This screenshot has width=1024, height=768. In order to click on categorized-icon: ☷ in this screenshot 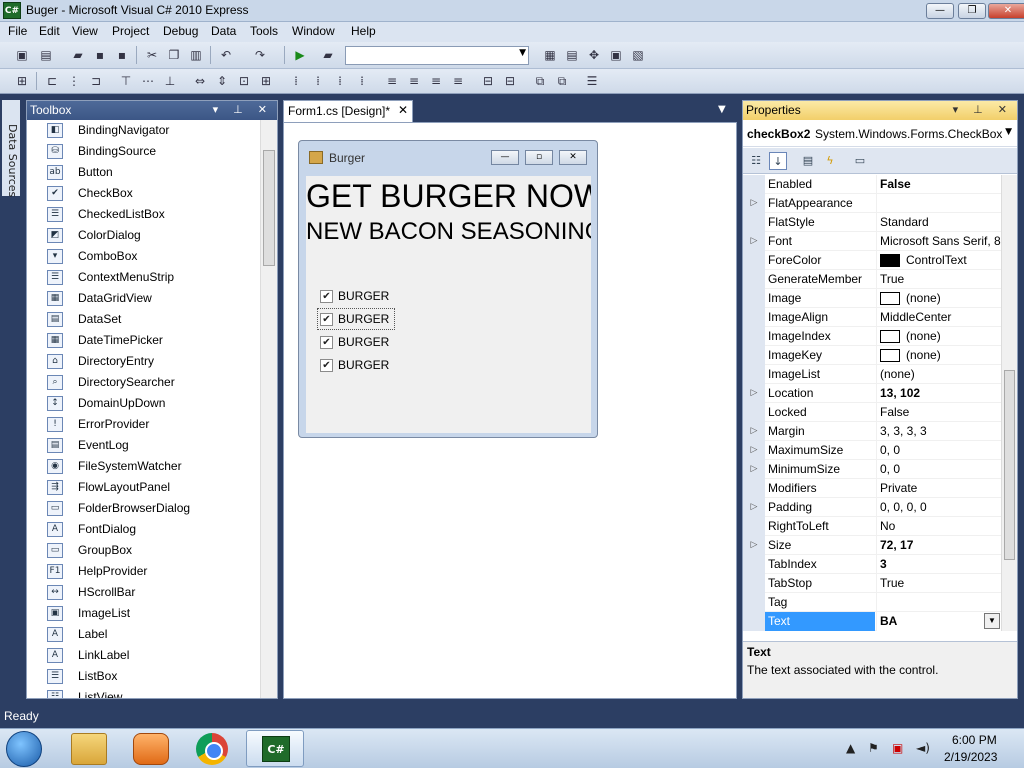, I will do `click(756, 161)`.